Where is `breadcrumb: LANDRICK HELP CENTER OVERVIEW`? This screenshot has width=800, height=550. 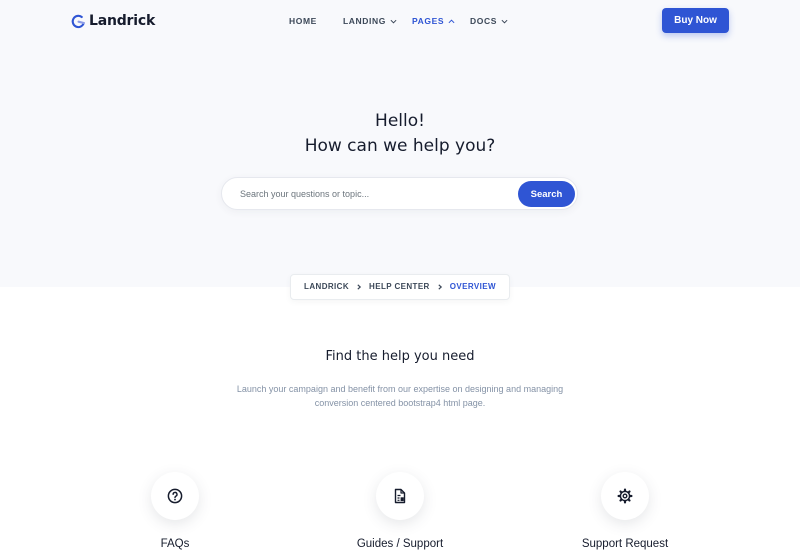 breadcrumb: LANDRICK HELP CENTER OVERVIEW is located at coordinates (400, 287).